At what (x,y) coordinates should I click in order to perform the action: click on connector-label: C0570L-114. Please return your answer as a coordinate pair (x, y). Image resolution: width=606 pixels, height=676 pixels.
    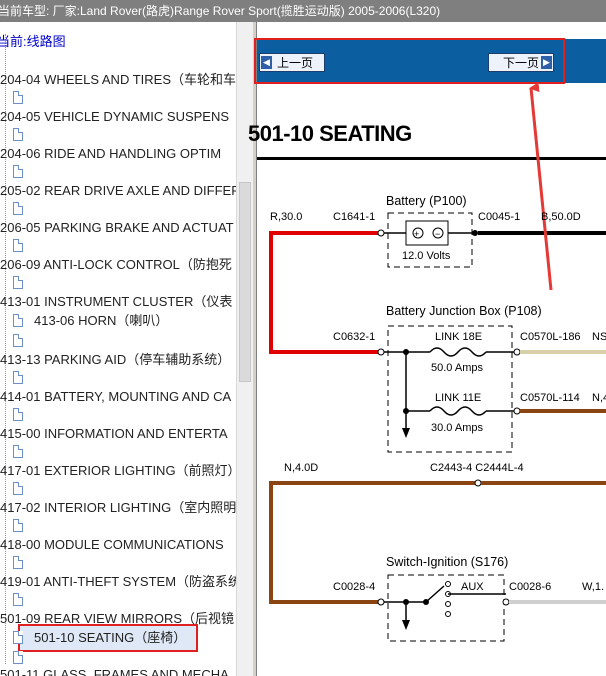
    Looking at the image, I should click on (550, 398).